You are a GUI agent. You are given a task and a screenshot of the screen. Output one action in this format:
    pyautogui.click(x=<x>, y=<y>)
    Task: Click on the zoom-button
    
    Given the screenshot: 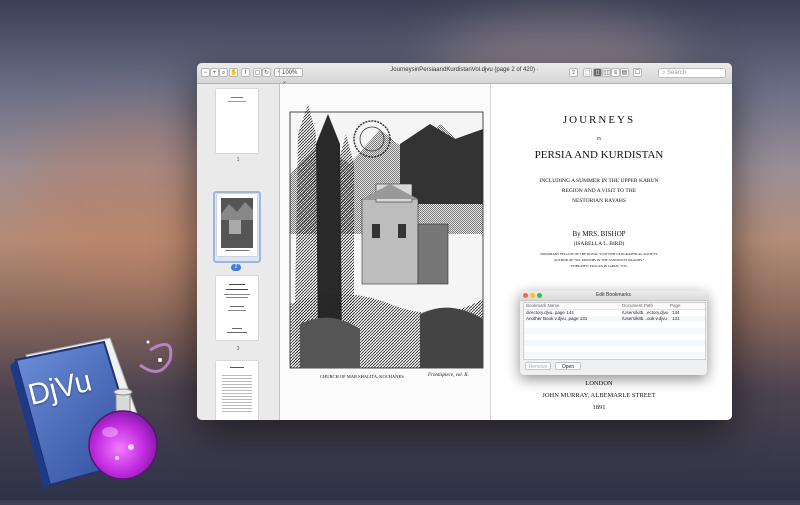 What is the action you would take?
    pyautogui.click(x=539, y=295)
    